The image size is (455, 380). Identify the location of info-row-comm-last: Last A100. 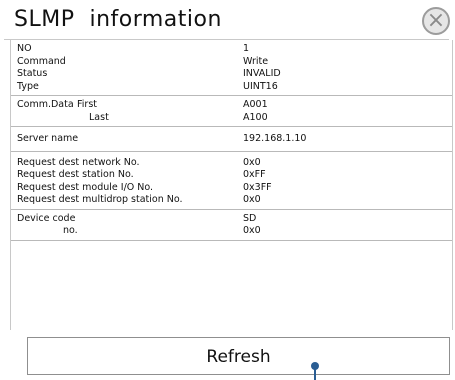
(231, 118).